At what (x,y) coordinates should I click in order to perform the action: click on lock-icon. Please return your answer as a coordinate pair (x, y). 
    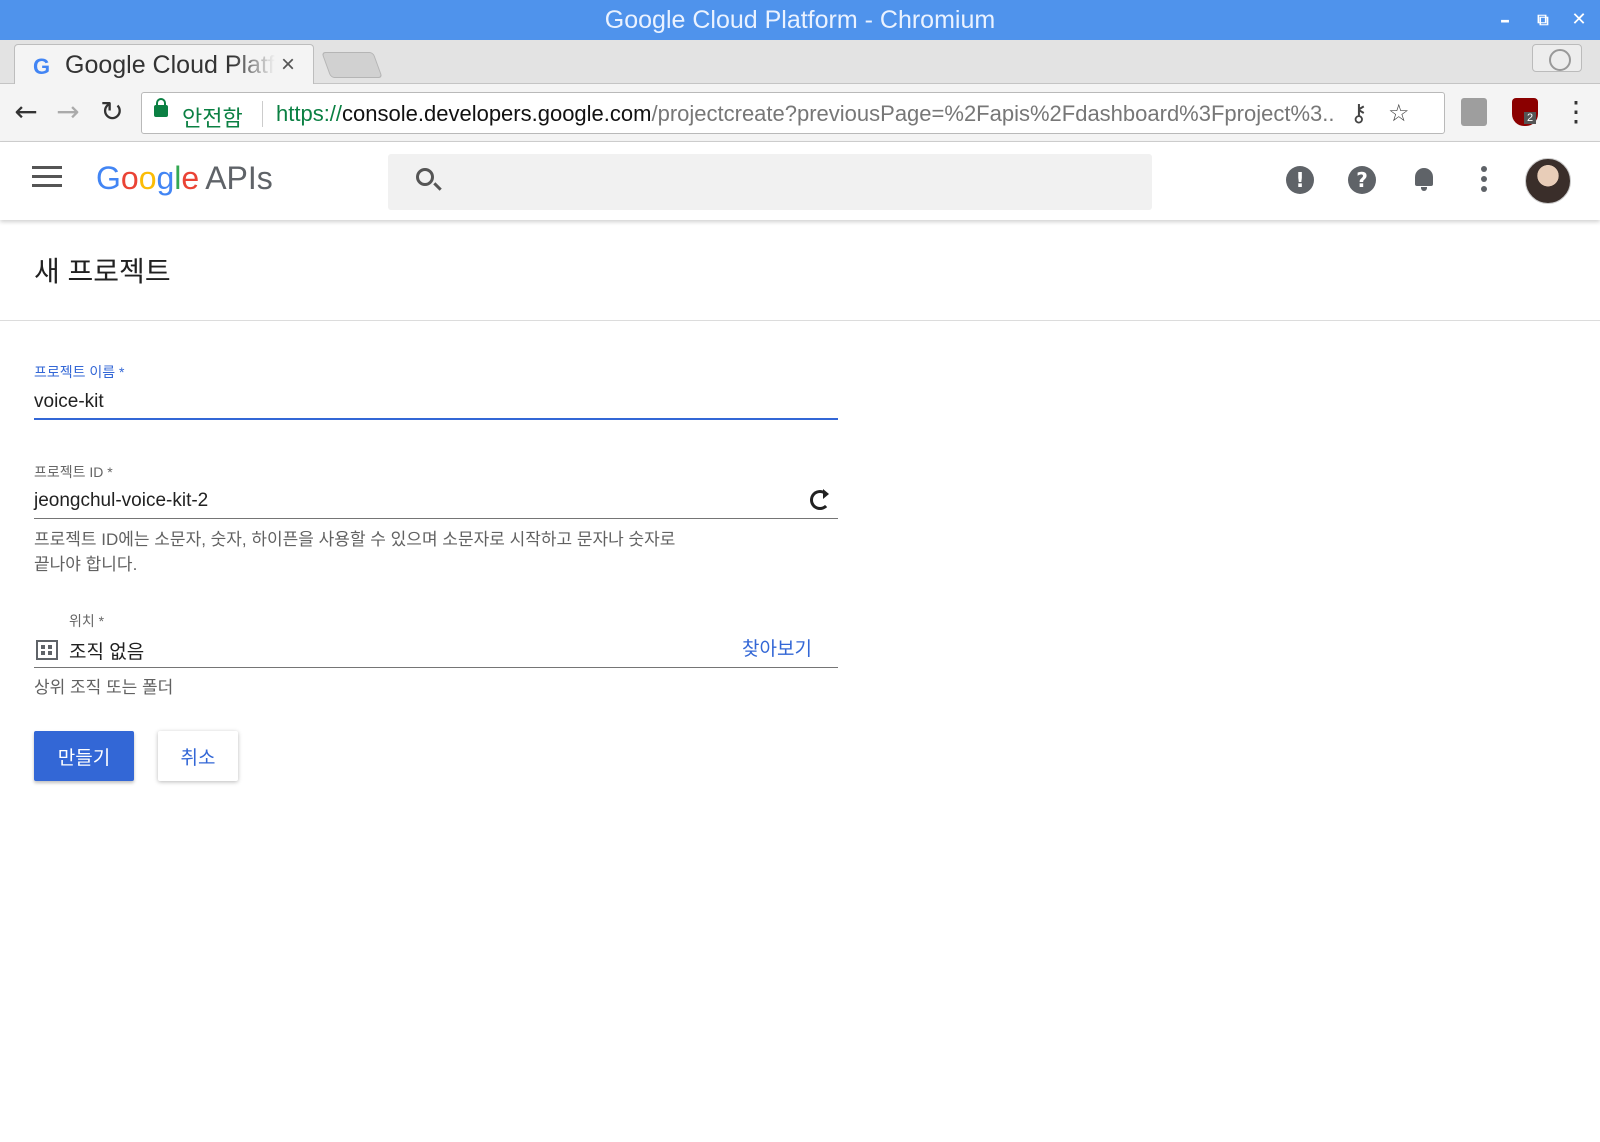
    Looking at the image, I should click on (161, 107).